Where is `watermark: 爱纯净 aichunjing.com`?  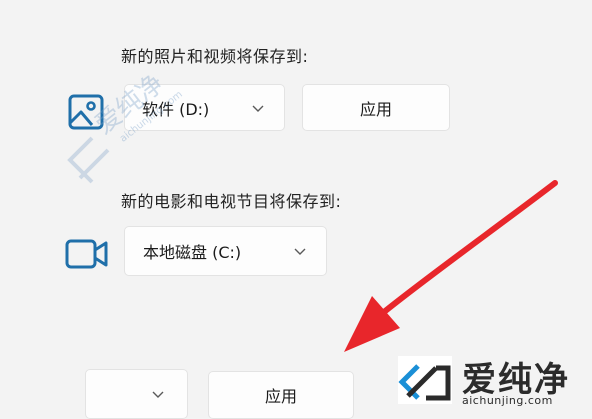 watermark: 爱纯净 aichunjing.com is located at coordinates (494, 381).